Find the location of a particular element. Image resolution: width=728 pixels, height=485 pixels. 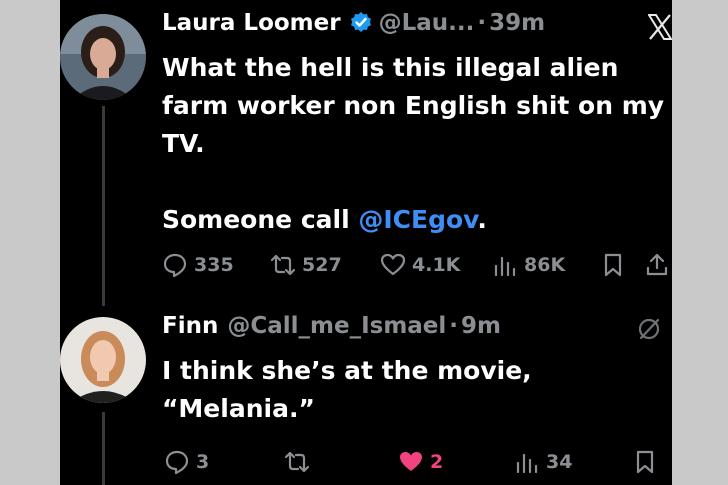

post-actions: 3 2 34 is located at coordinates (366, 463).